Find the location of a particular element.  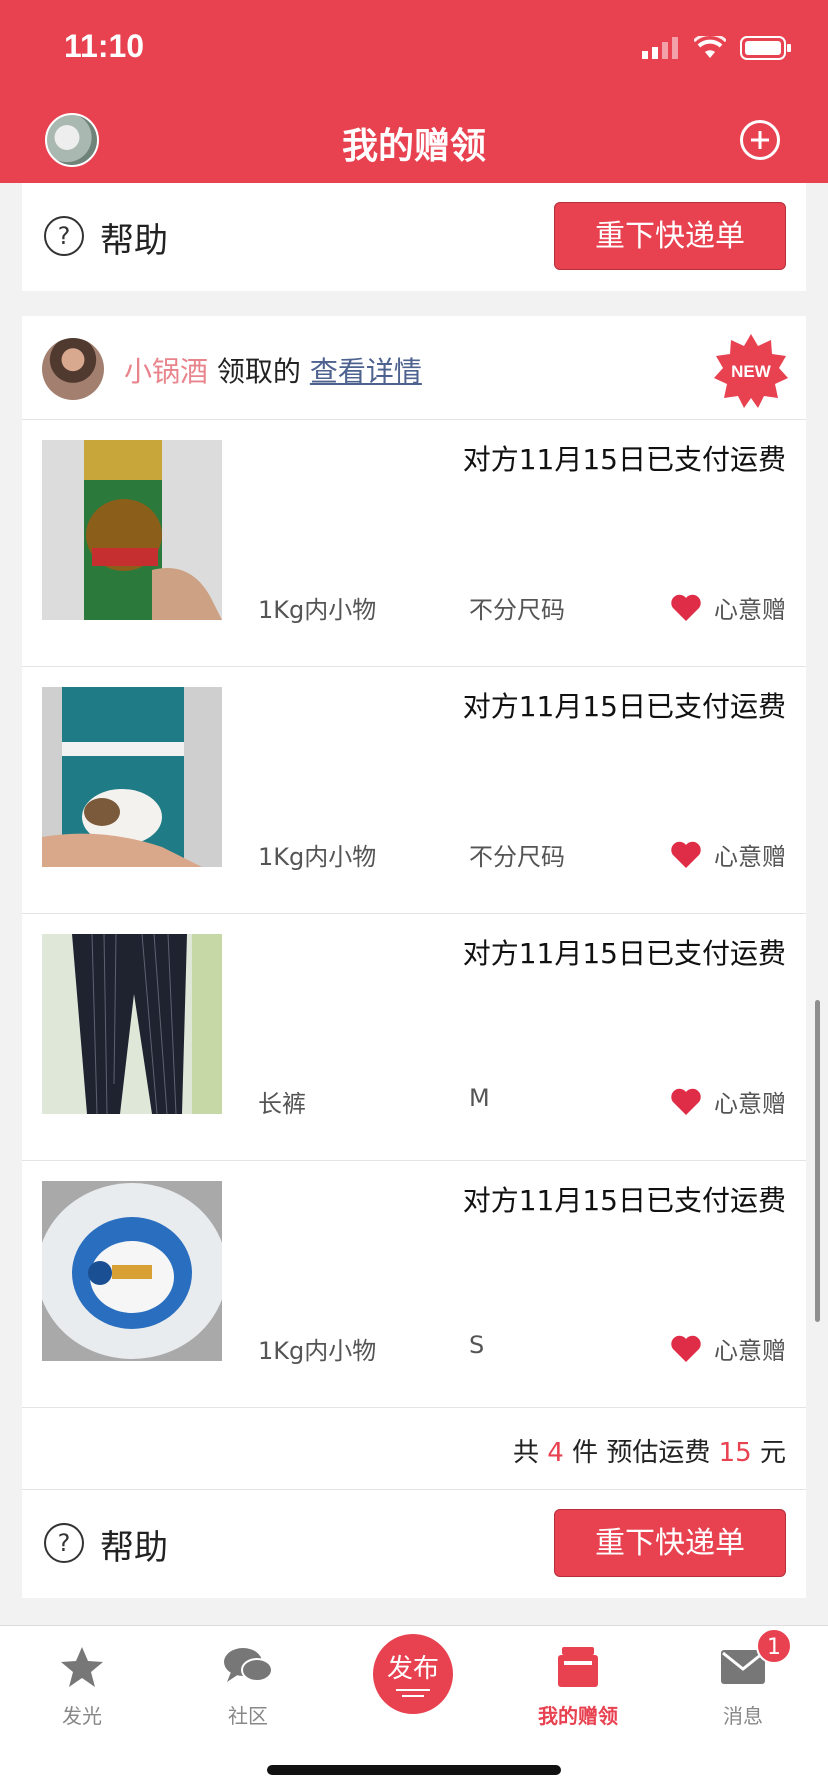

previous-card: ? 帮助 重下快递单 is located at coordinates (414, 237).